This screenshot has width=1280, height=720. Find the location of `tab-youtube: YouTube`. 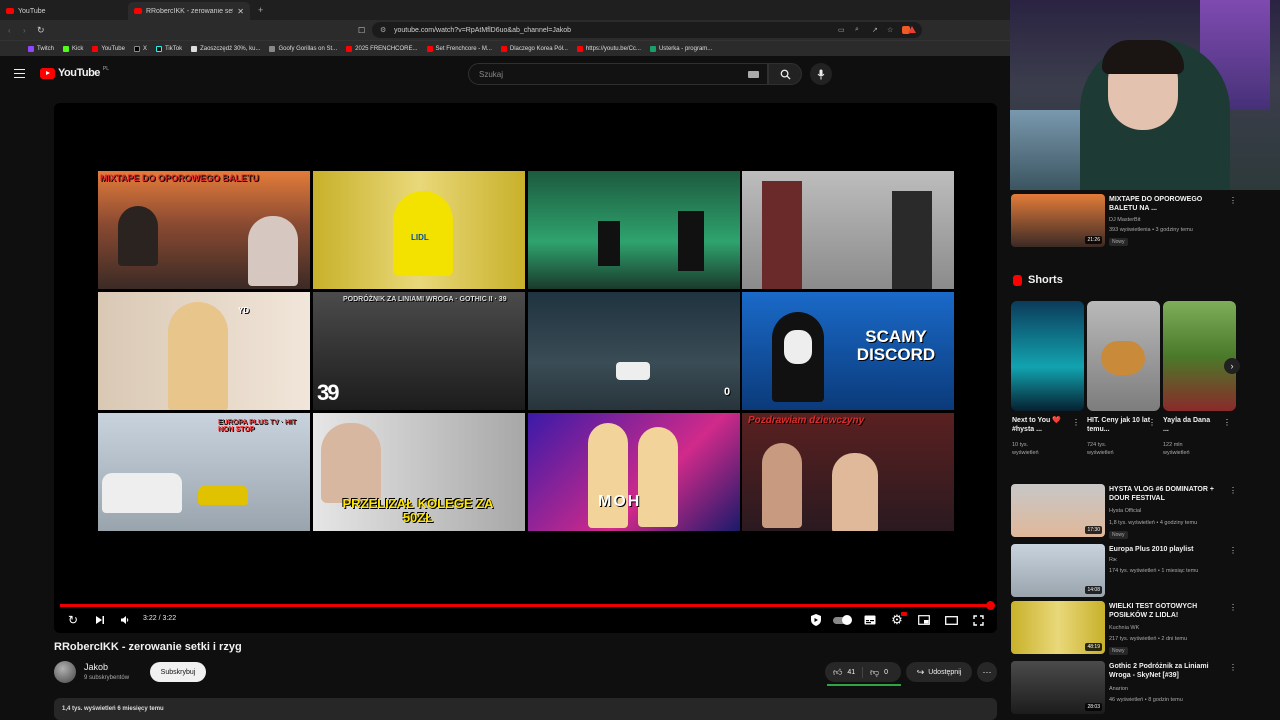

tab-youtube: YouTube is located at coordinates (62, 11).